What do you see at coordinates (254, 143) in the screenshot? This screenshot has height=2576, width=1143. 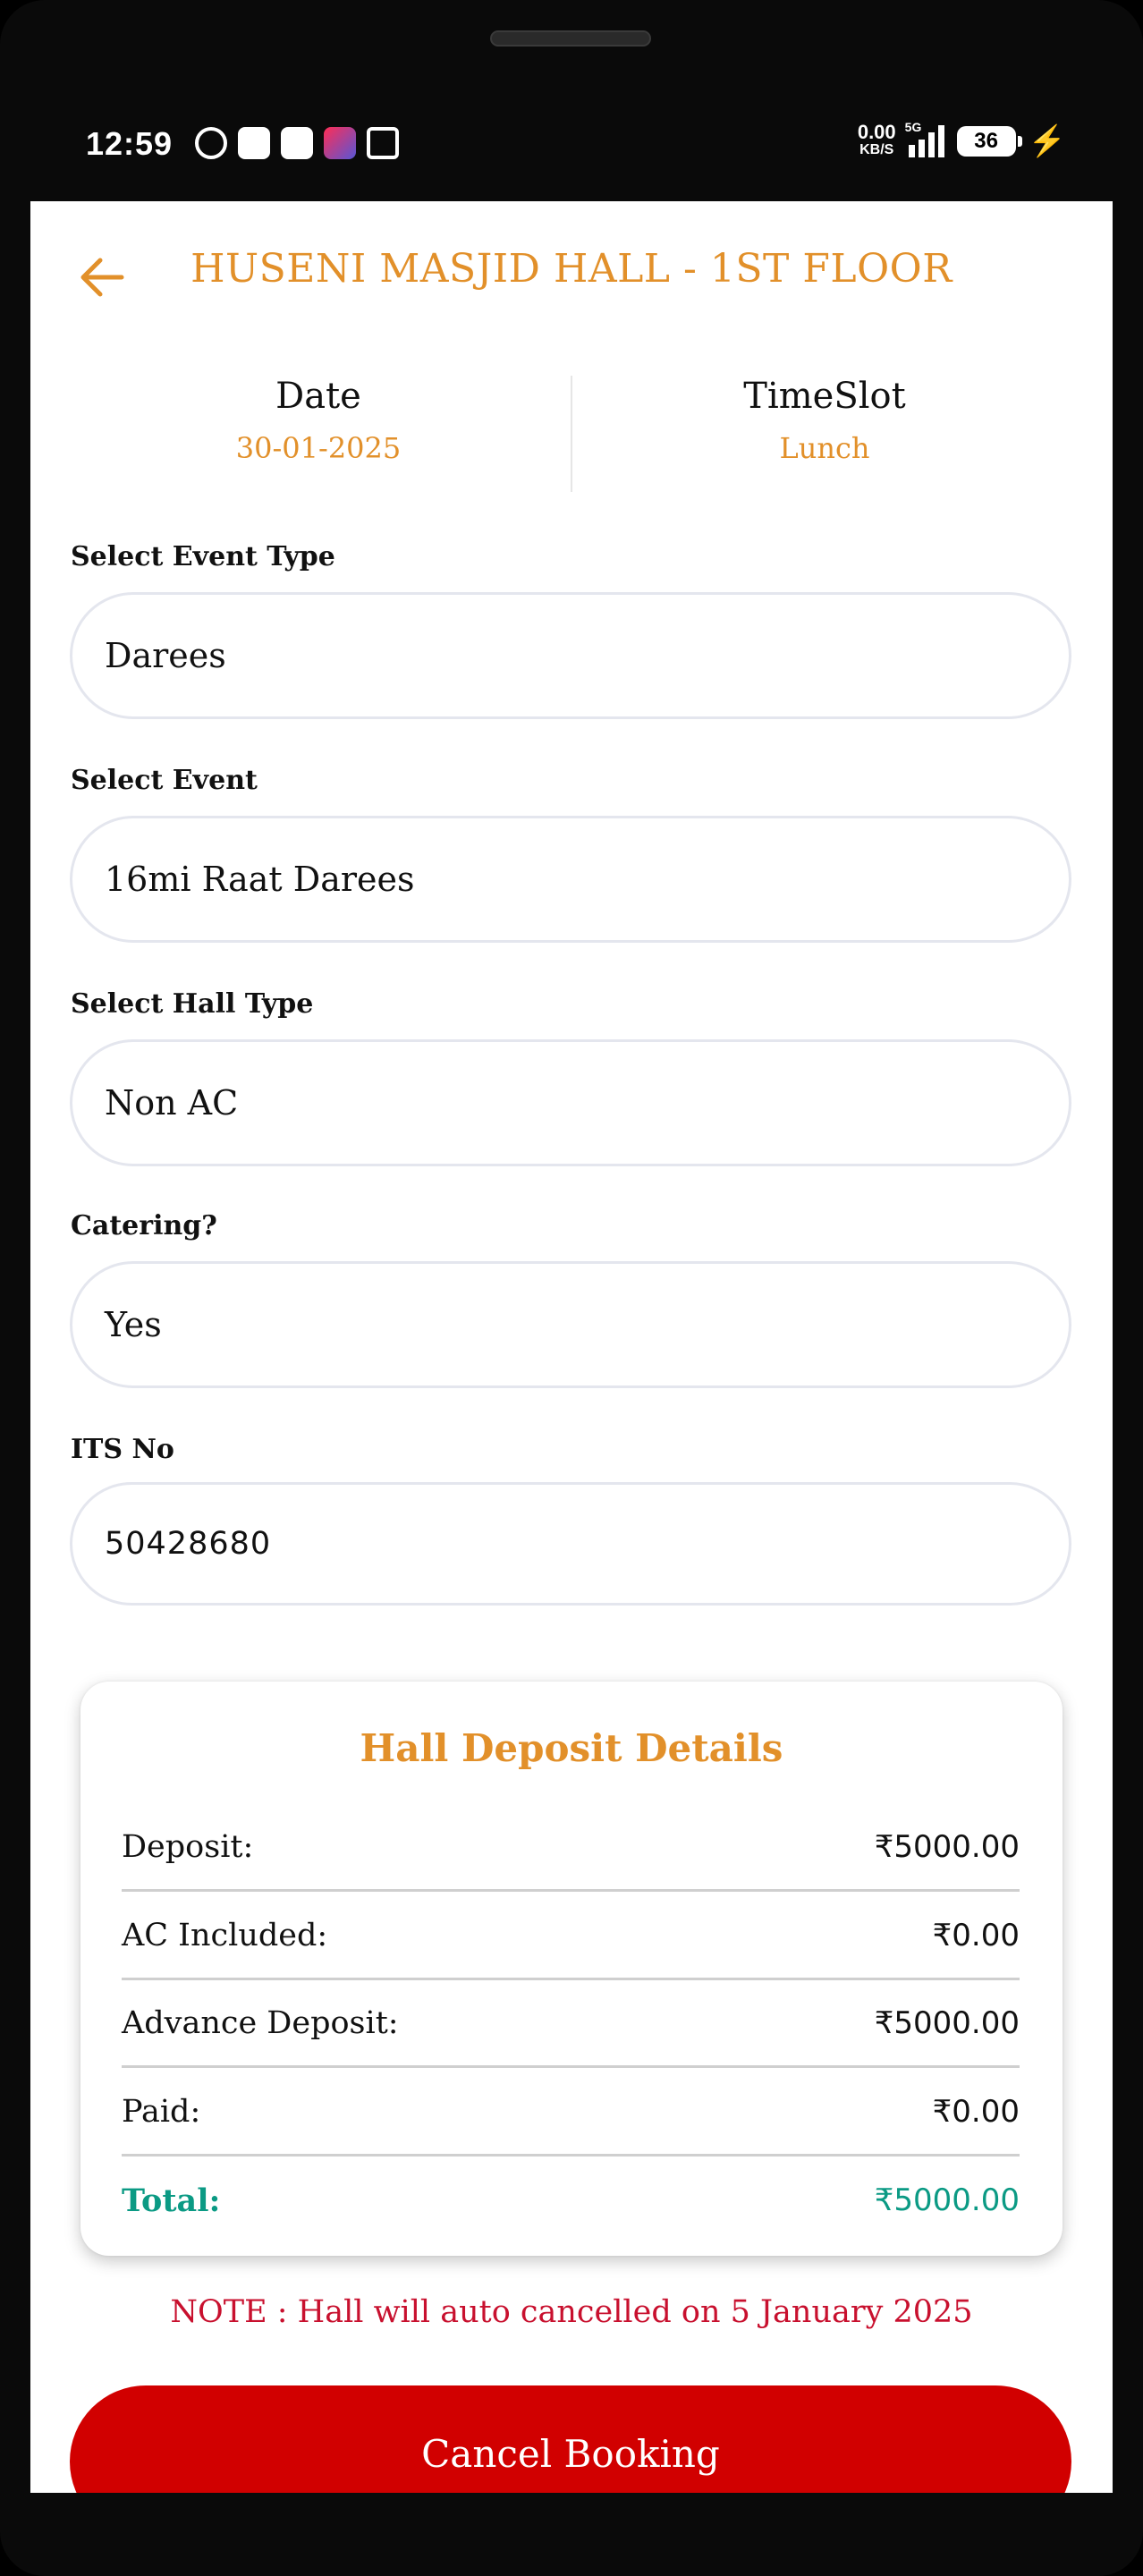 I see `teams-icon` at bounding box center [254, 143].